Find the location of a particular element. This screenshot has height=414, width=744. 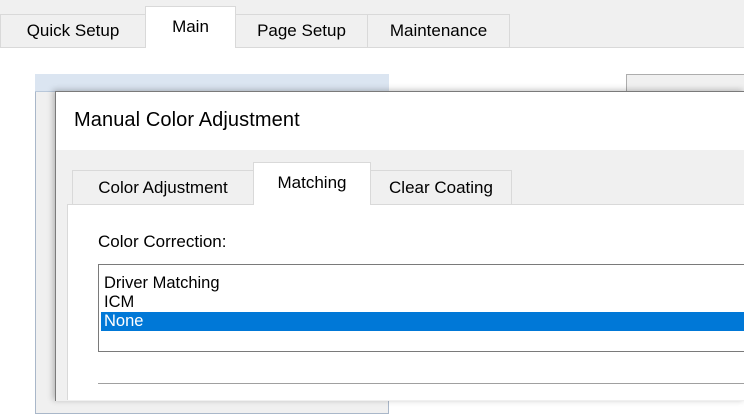

tab-page-setup: Page Setup is located at coordinates (301, 30).